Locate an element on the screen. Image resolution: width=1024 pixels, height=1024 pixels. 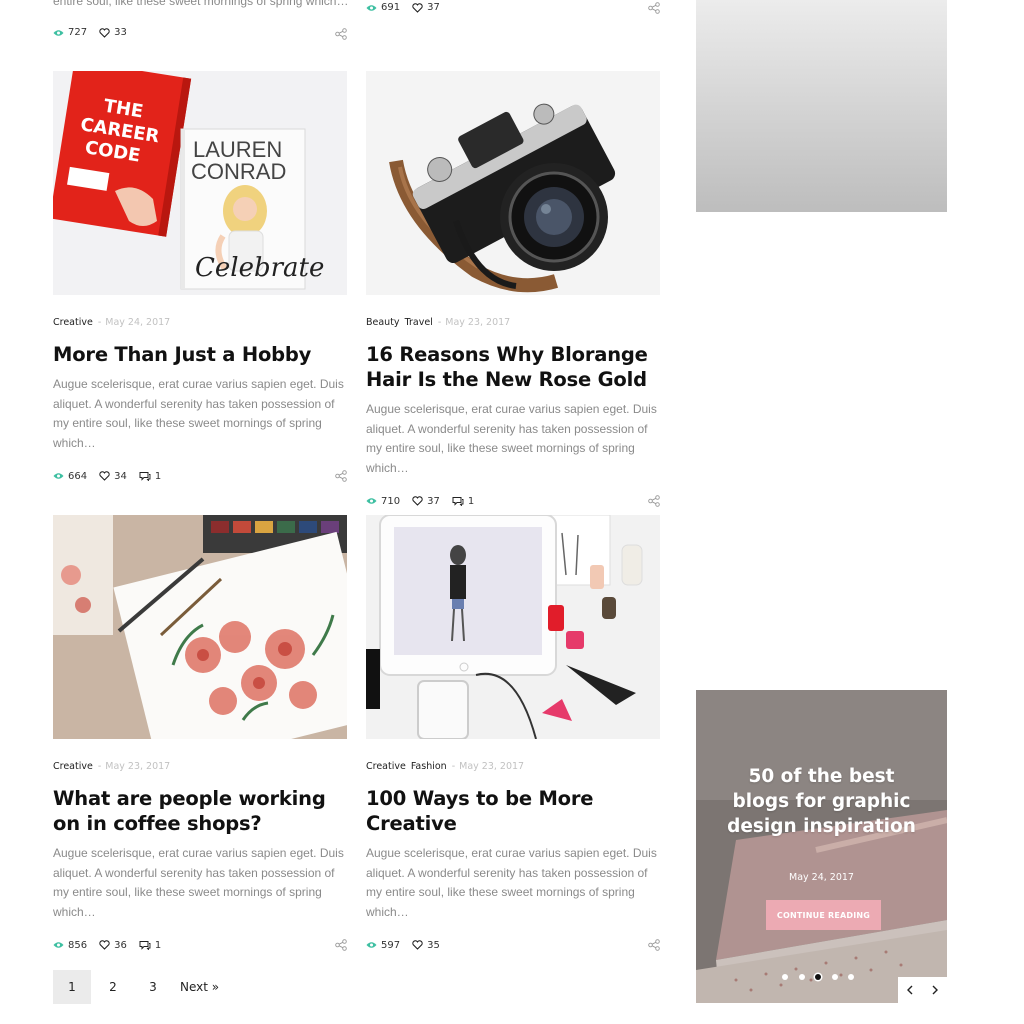
post-thumbnail-watercolor is located at coordinates (200, 627).